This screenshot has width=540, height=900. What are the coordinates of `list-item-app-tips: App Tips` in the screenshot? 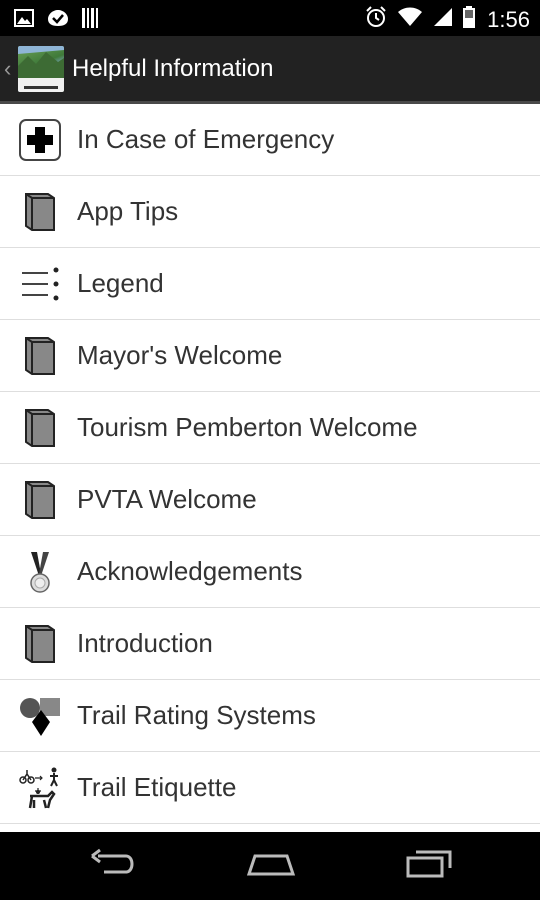 It's located at (270, 212).